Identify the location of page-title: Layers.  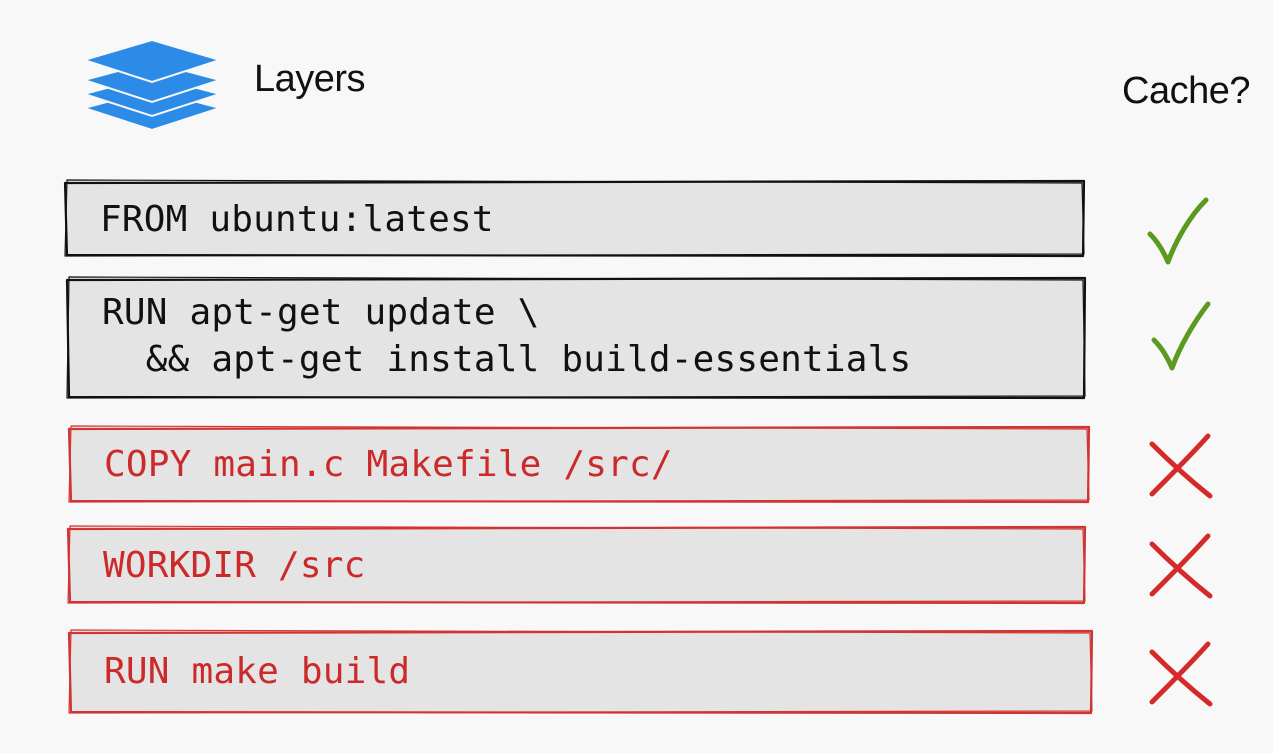
(310, 79).